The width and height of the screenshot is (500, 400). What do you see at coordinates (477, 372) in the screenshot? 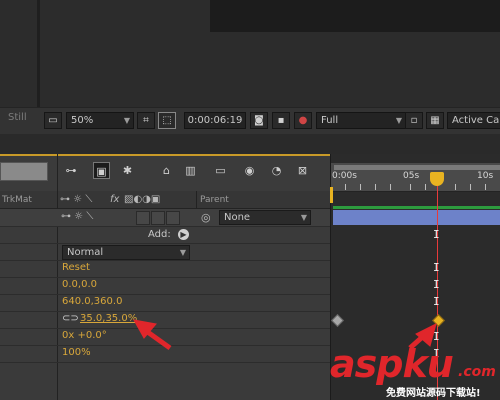
I see `watermark-domain: .com` at bounding box center [477, 372].